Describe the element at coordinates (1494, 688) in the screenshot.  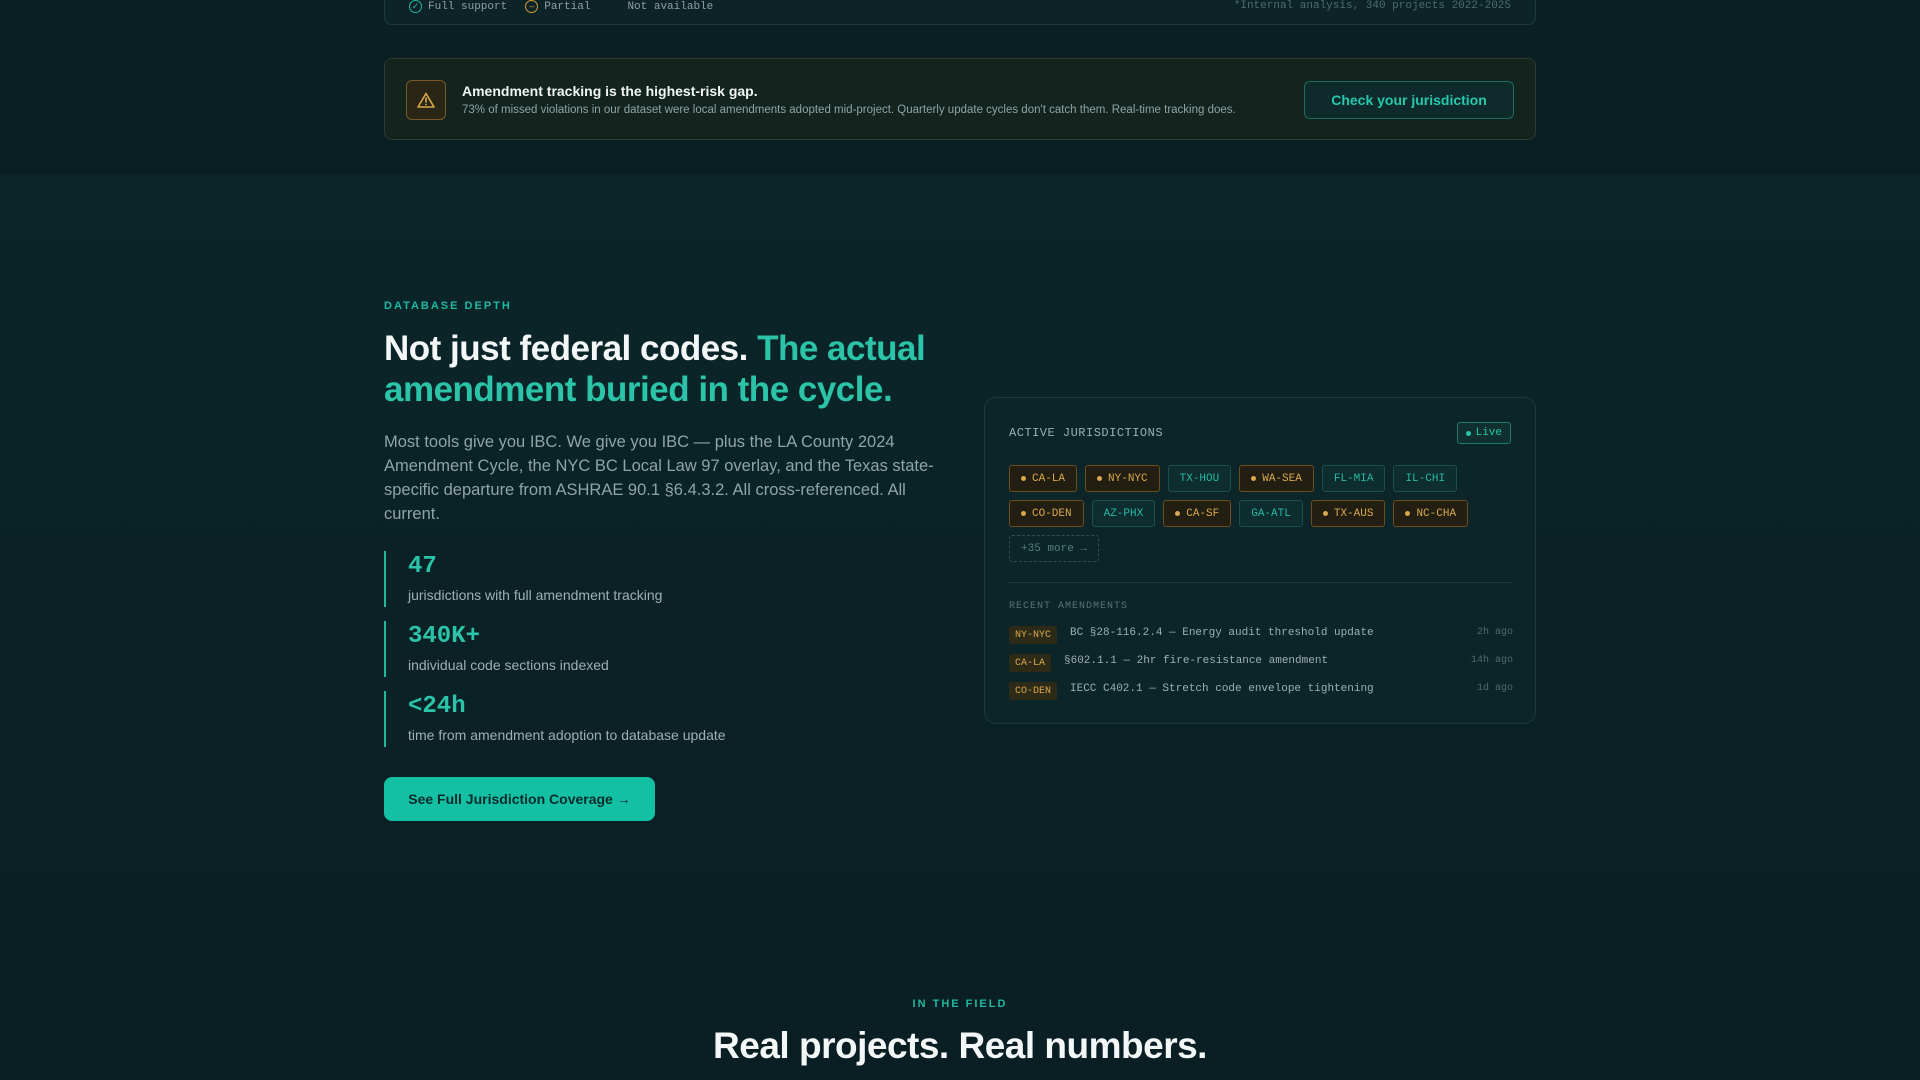
I see `amendment-time: 1d ago` at that location.